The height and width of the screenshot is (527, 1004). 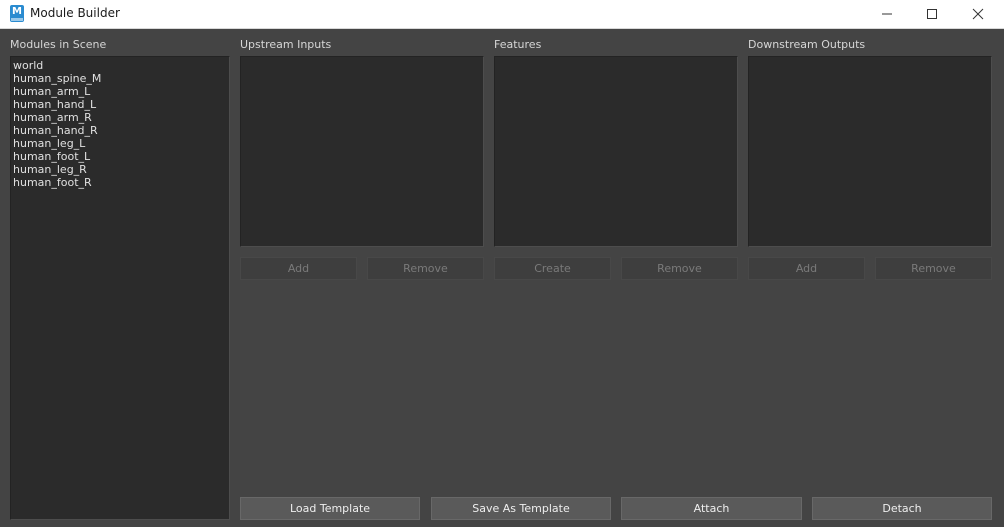 What do you see at coordinates (121, 78) in the screenshot?
I see `module-list-item: human_spine_M` at bounding box center [121, 78].